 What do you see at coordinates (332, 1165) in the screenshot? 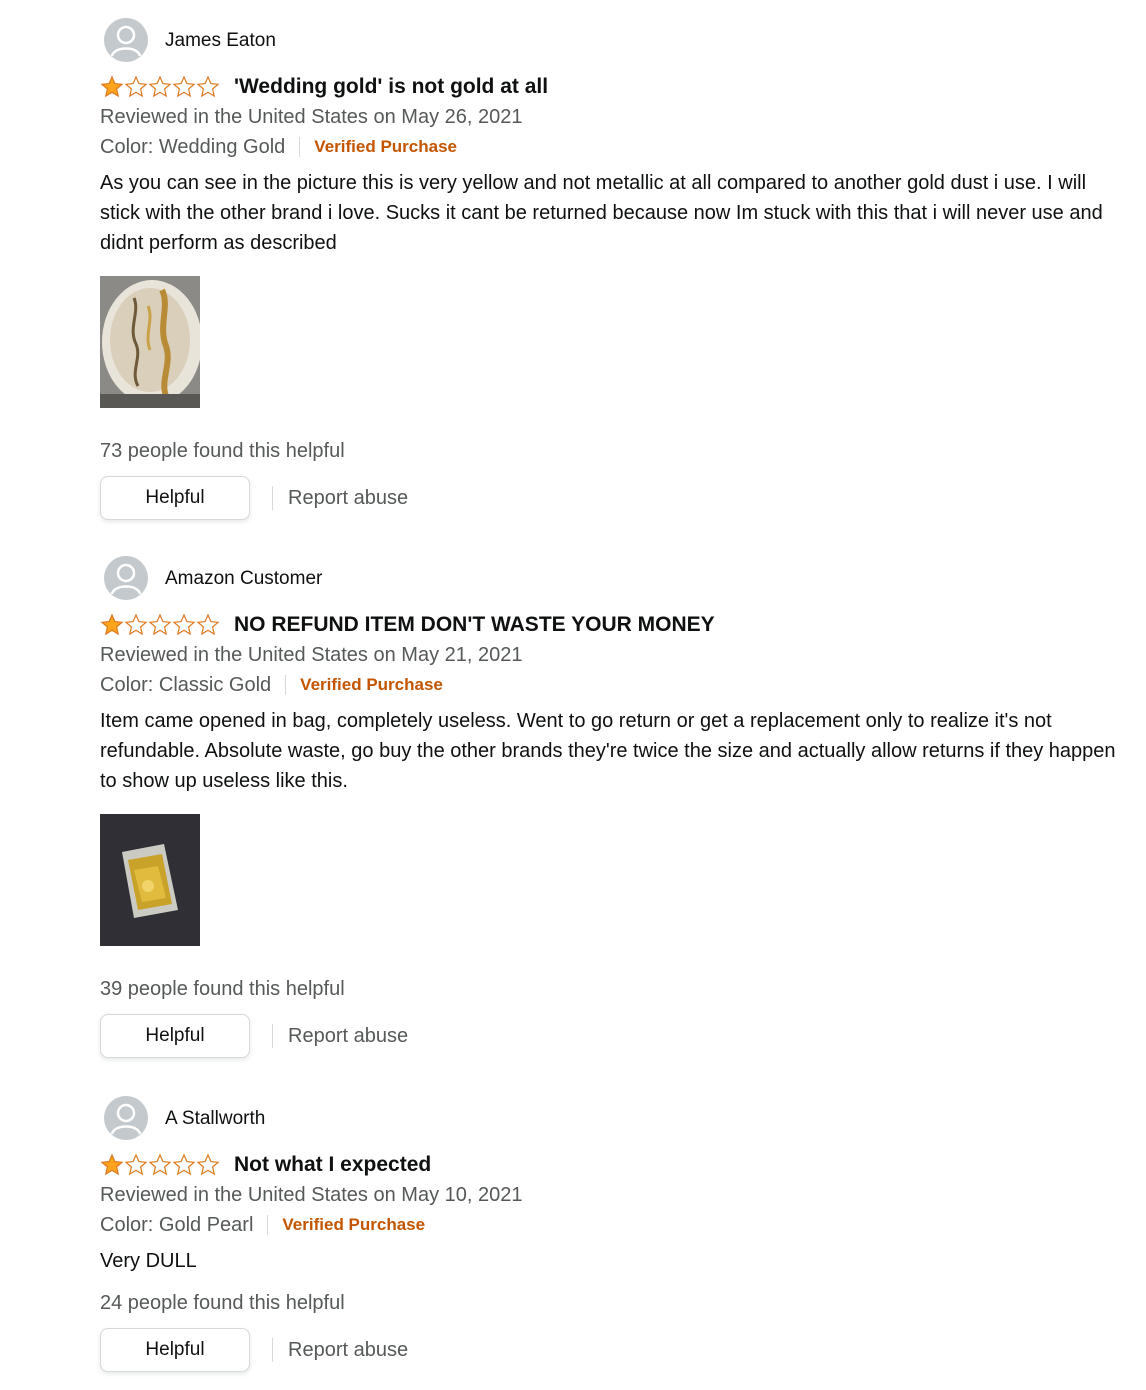
I see `review-title: Not what I expected` at bounding box center [332, 1165].